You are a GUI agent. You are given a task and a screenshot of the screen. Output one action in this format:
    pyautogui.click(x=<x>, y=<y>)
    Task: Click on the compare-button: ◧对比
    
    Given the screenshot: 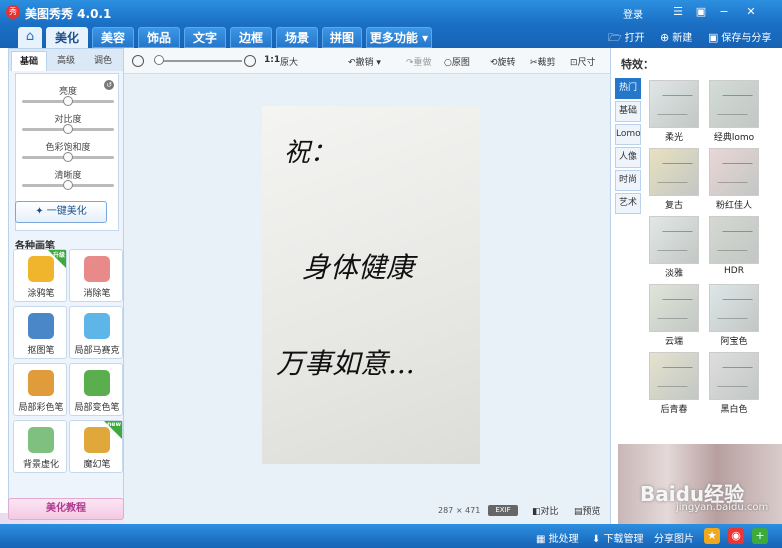 What is the action you would take?
    pyautogui.click(x=545, y=510)
    